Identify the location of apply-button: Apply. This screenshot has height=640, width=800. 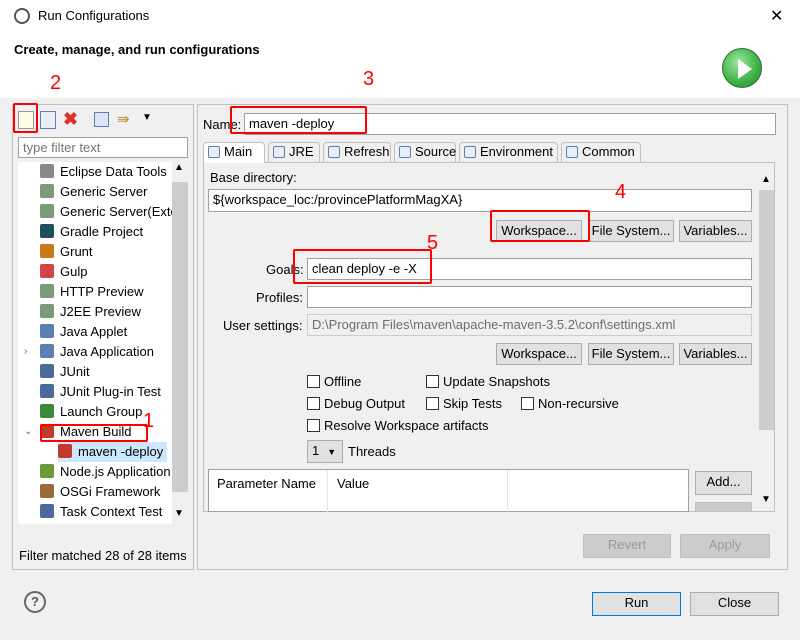
(725, 546).